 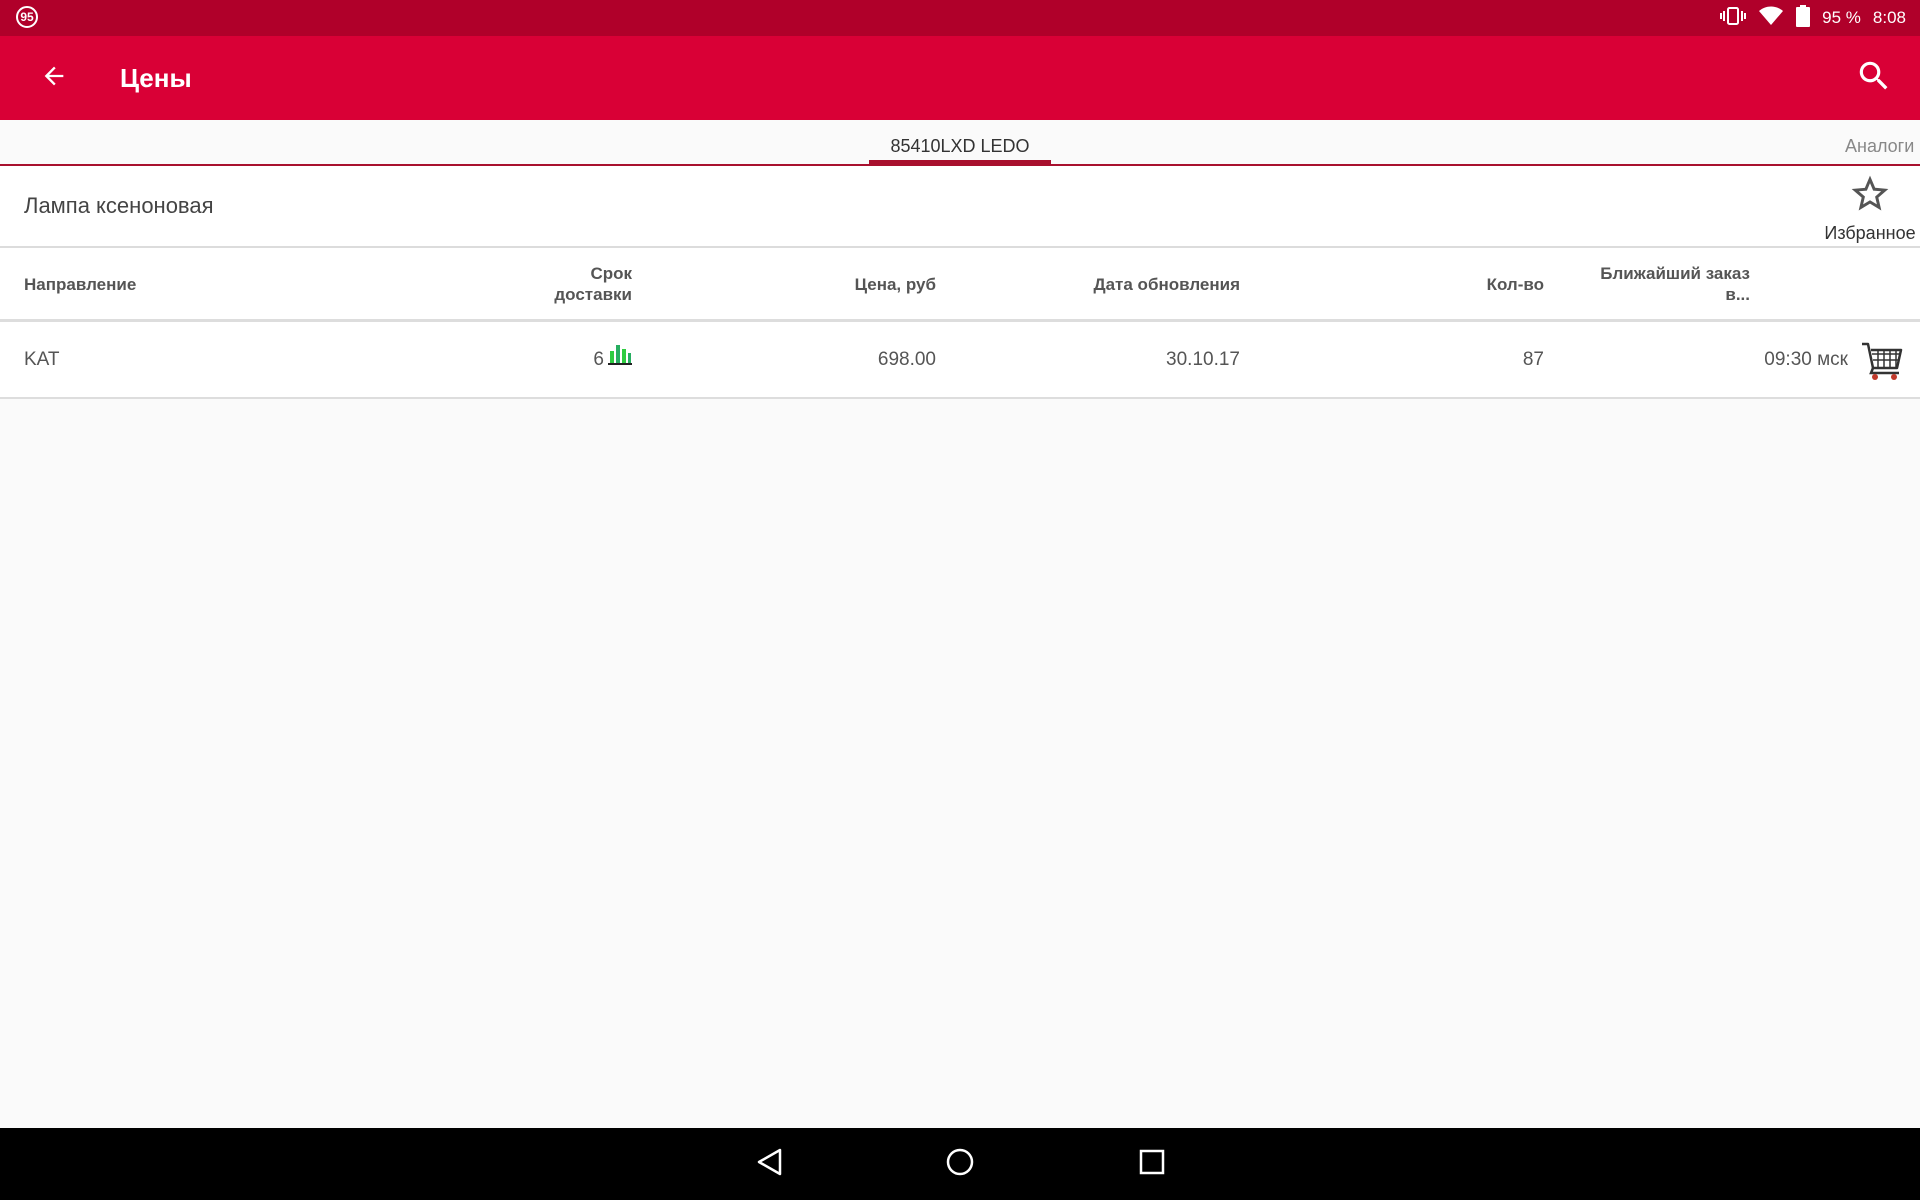 I want to click on nav-back-icon, so click(x=770, y=1164).